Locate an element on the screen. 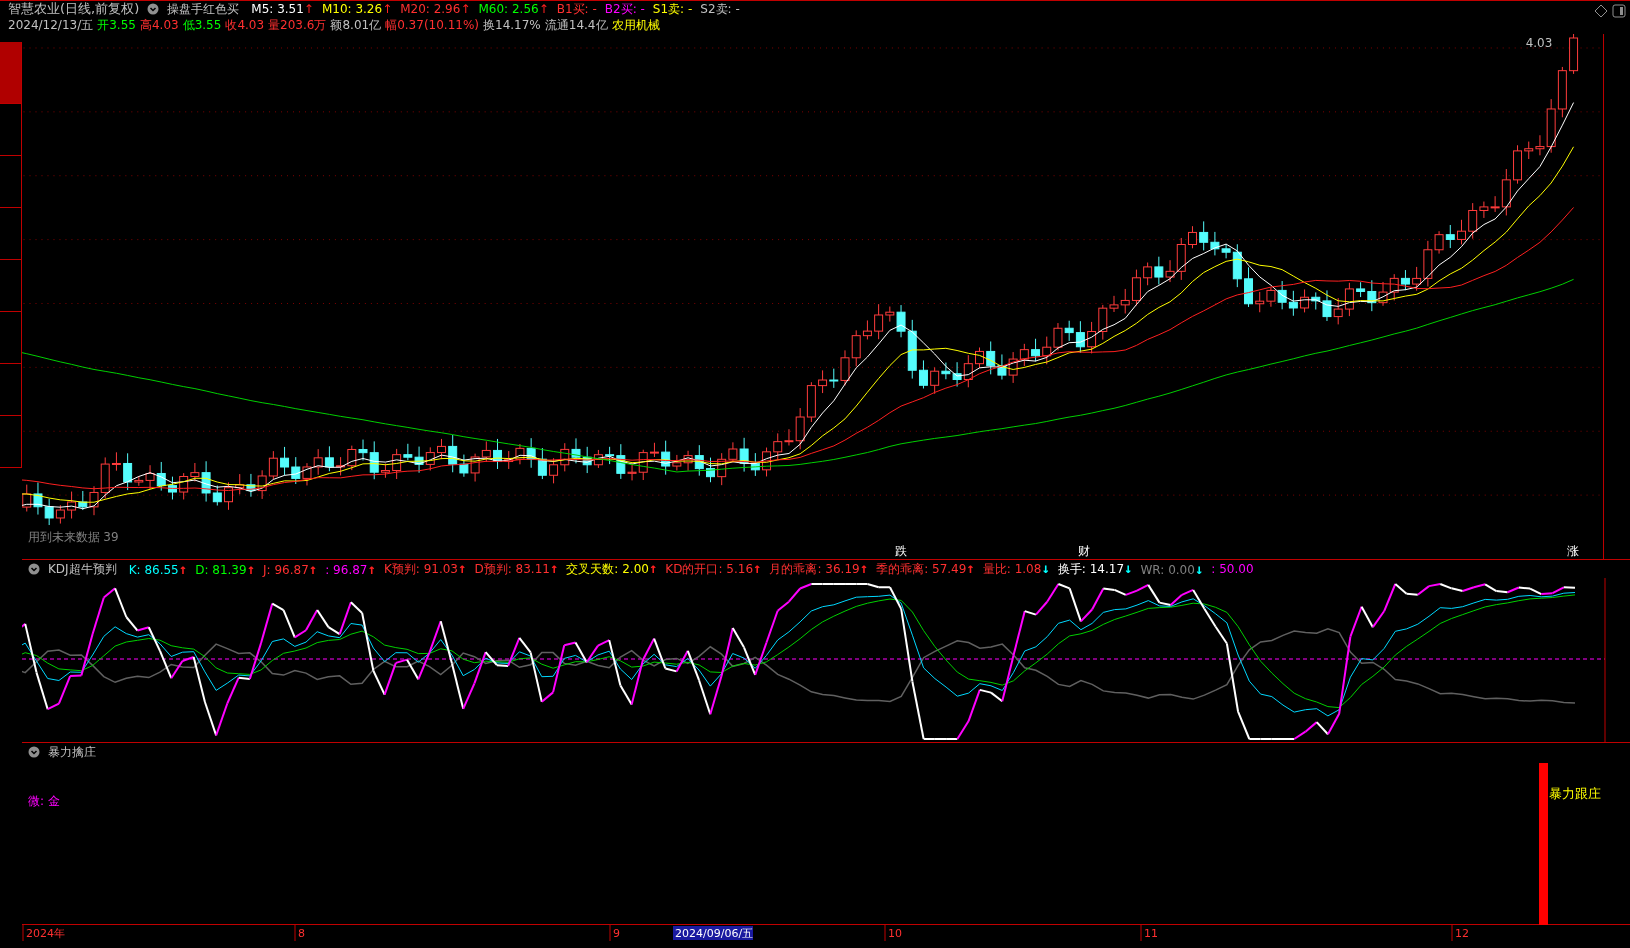 The width and height of the screenshot is (1630, 948). indicator-value: 月的乖离: 36.19 is located at coordinates (814, 569).